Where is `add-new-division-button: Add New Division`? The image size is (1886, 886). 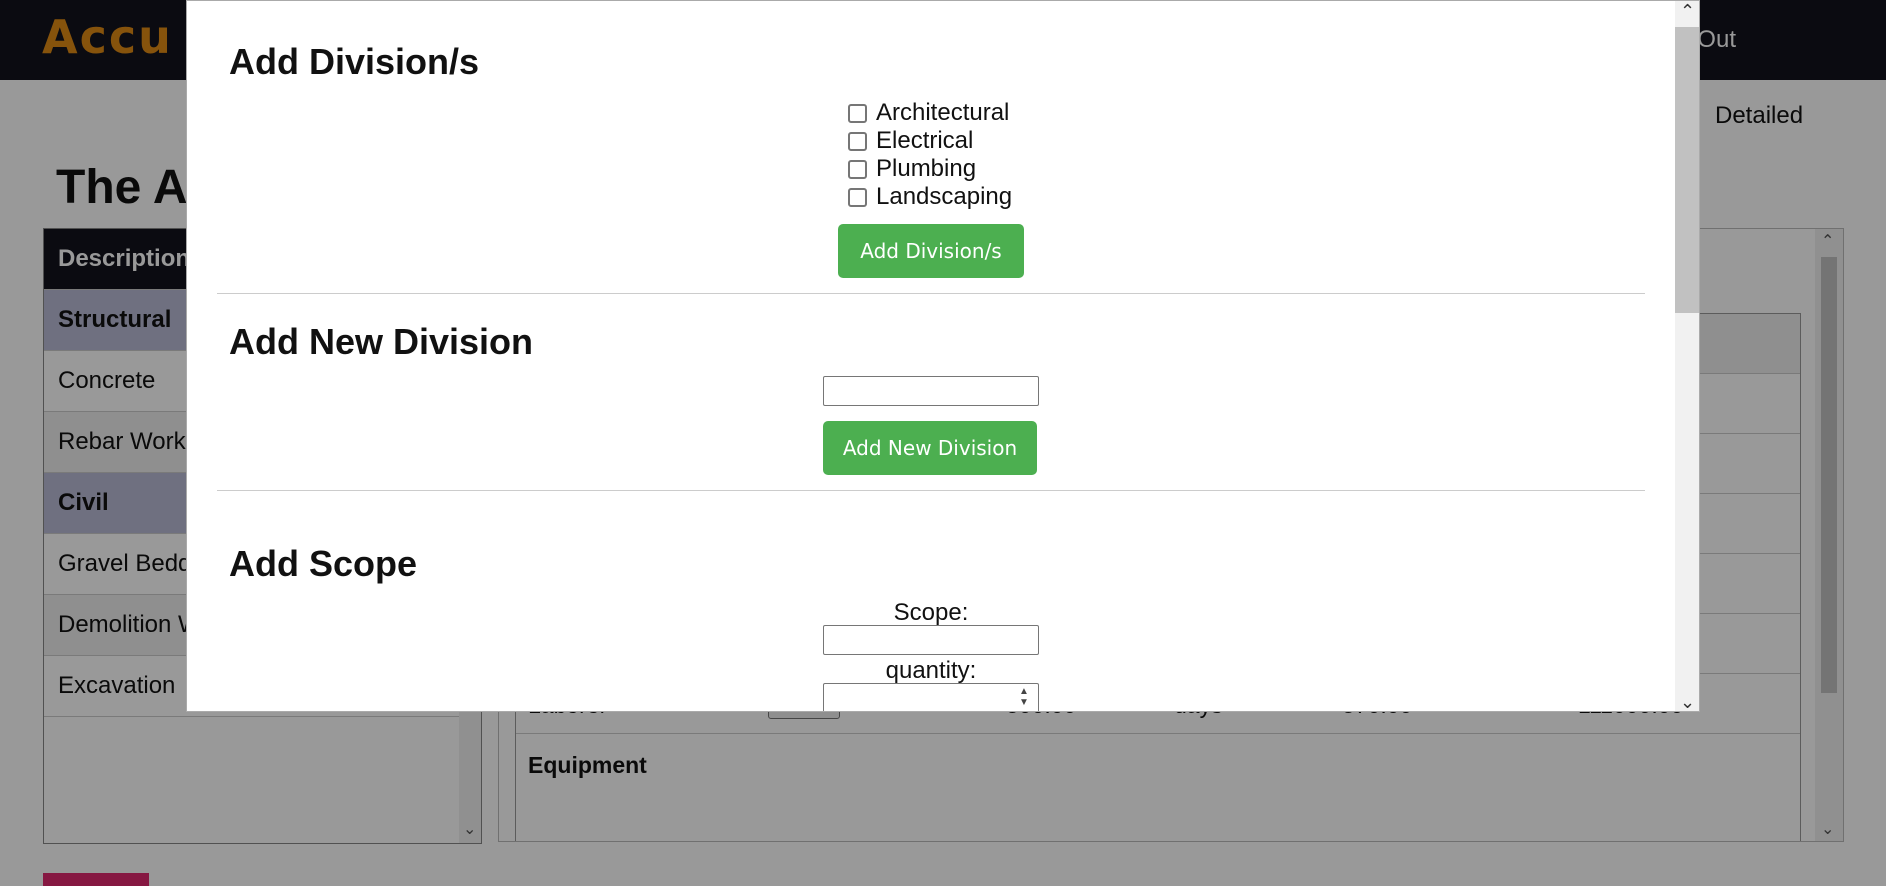
add-new-division-button: Add New Division is located at coordinates (930, 448).